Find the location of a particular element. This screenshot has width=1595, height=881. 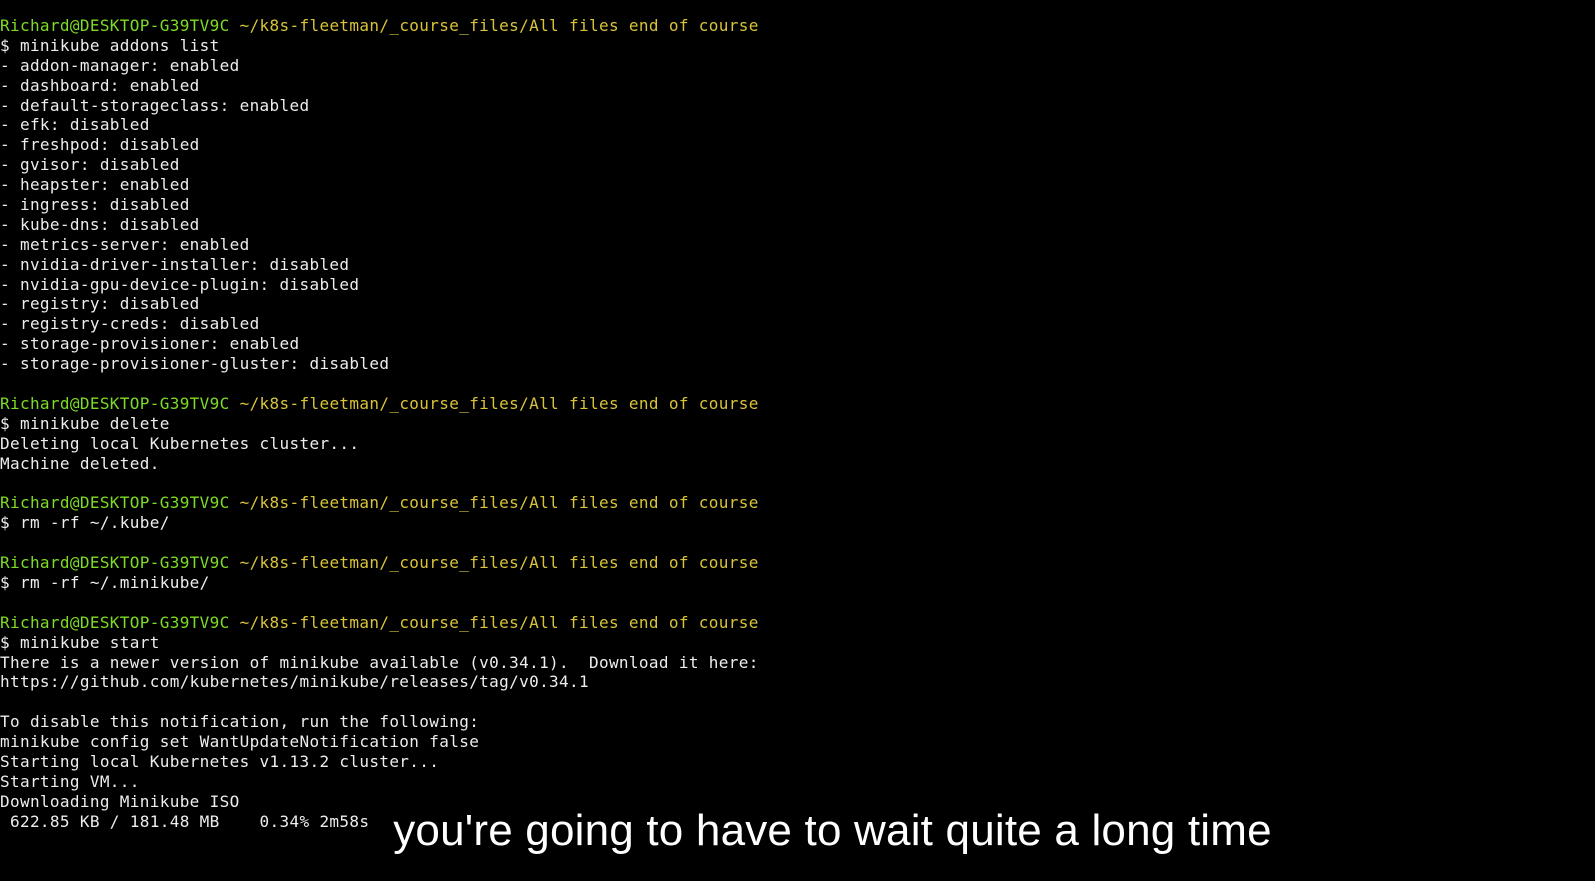

output-line: - addon-manager: enabled is located at coordinates (120, 65).